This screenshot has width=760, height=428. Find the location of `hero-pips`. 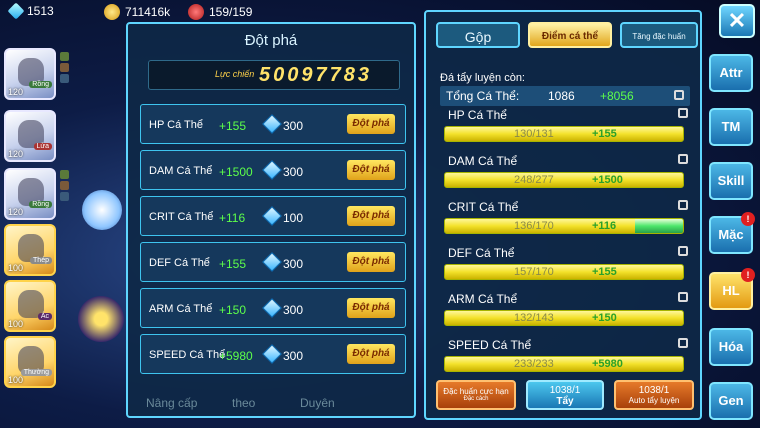

hero-pips is located at coordinates (65, 186).